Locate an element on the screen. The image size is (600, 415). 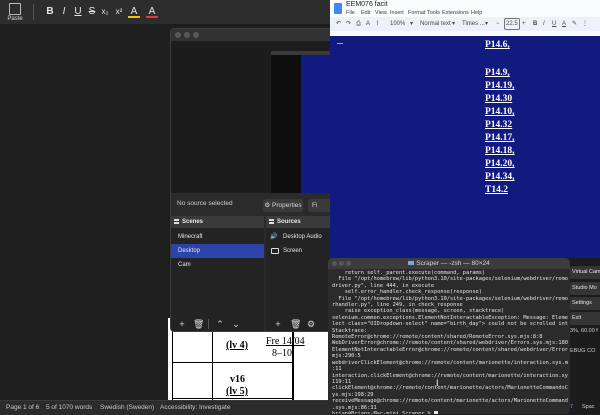
list-item: P14.10, is located at coordinates (500, 112).